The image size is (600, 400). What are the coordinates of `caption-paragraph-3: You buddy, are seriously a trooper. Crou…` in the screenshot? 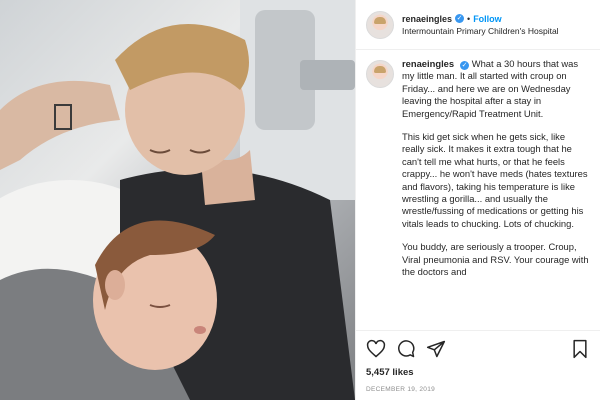 It's located at (495, 259).